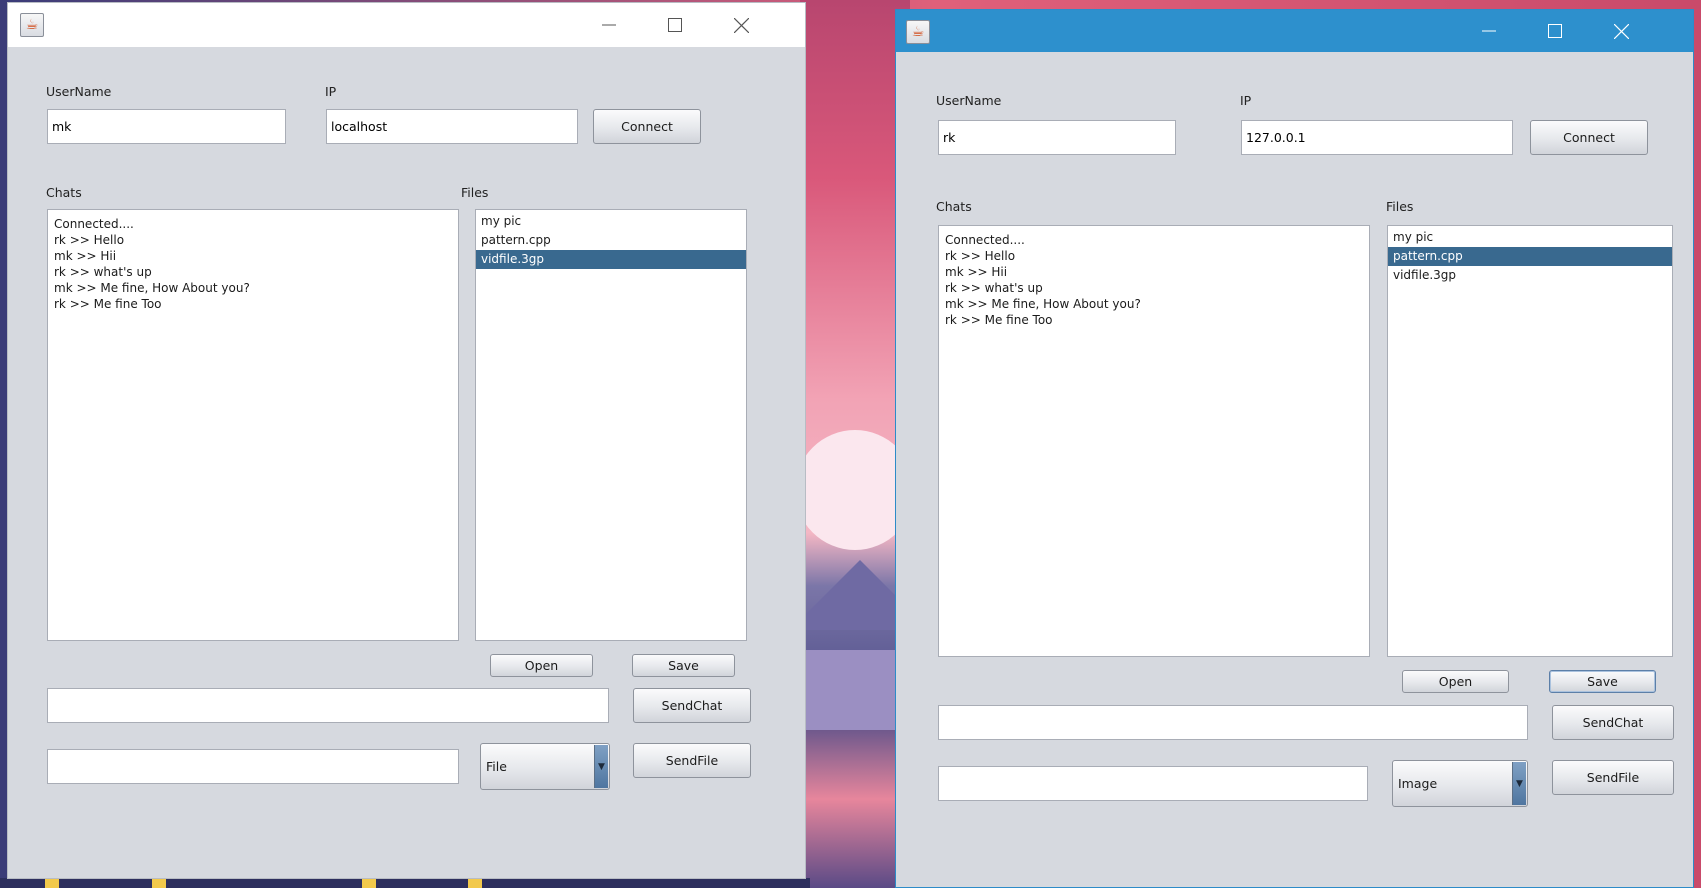 This screenshot has width=1701, height=888. Describe the element at coordinates (1530, 256) in the screenshot. I see `file-list-item-selected: pattern.cpp` at that location.